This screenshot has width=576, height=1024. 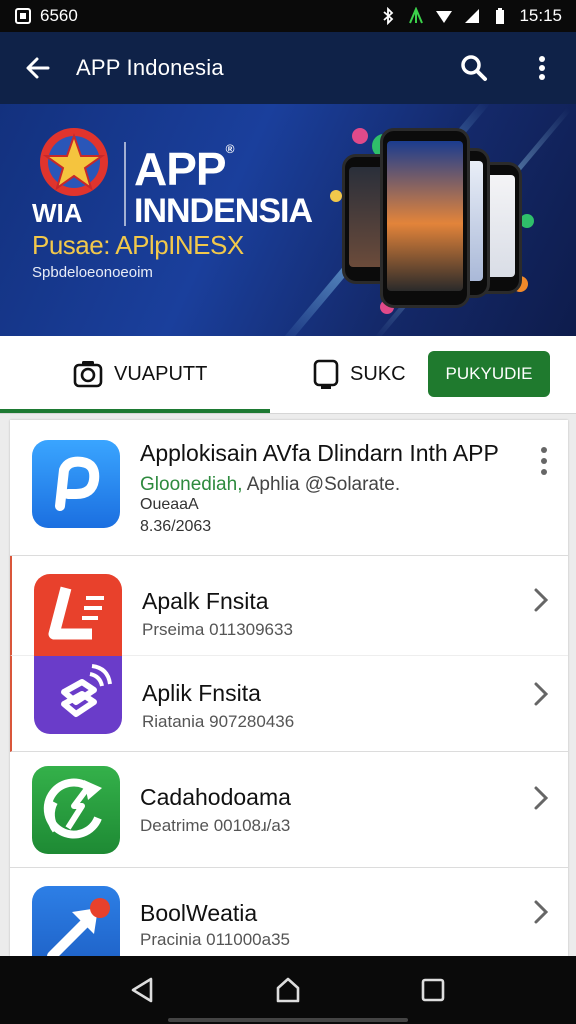 What do you see at coordinates (215, 825) in the screenshot?
I see `list-item-subtitle: Deatrime 00108ɹ/a3` at bounding box center [215, 825].